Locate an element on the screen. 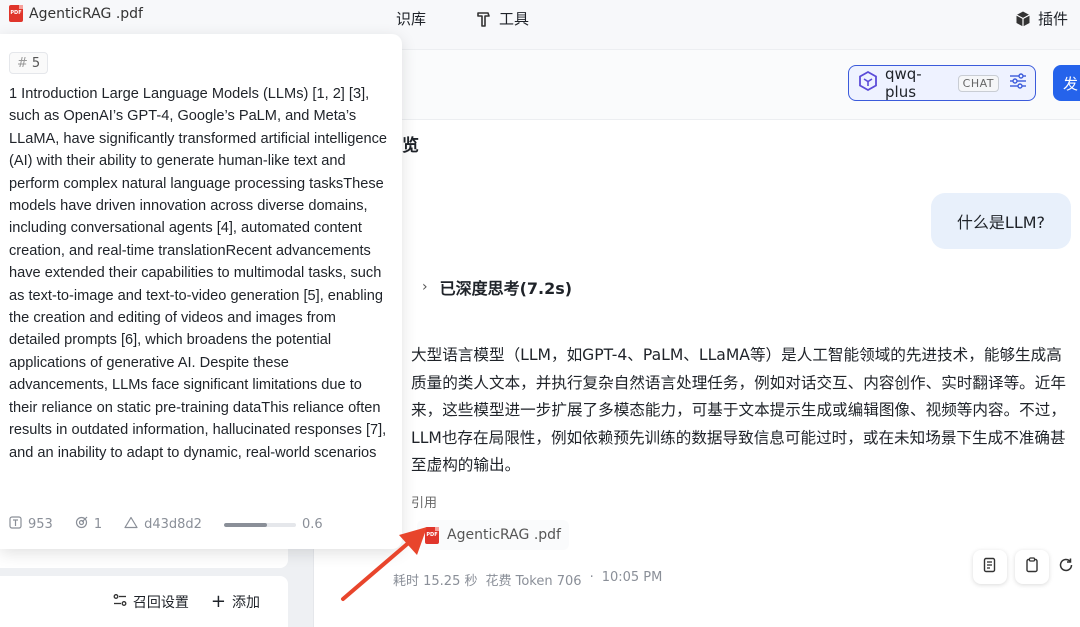 This screenshot has height=627, width=1080. score-value: 0.6 is located at coordinates (312, 524).